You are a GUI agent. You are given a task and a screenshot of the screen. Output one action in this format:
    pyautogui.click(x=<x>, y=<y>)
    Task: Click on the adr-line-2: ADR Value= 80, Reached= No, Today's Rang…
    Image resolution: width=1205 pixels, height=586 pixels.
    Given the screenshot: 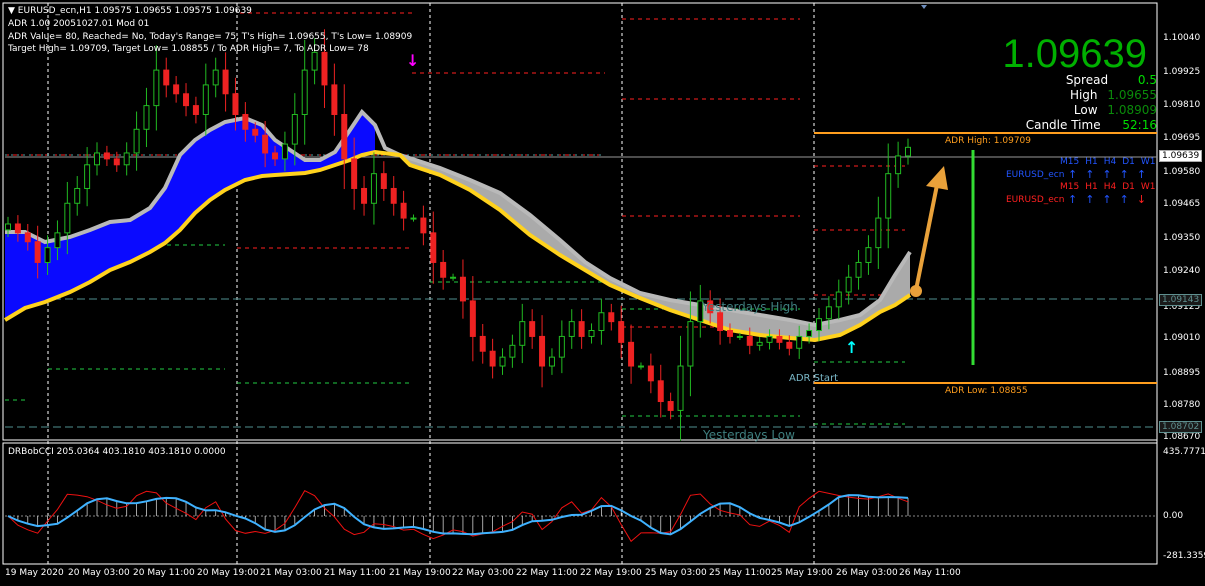 What is the action you would take?
    pyautogui.click(x=210, y=37)
    